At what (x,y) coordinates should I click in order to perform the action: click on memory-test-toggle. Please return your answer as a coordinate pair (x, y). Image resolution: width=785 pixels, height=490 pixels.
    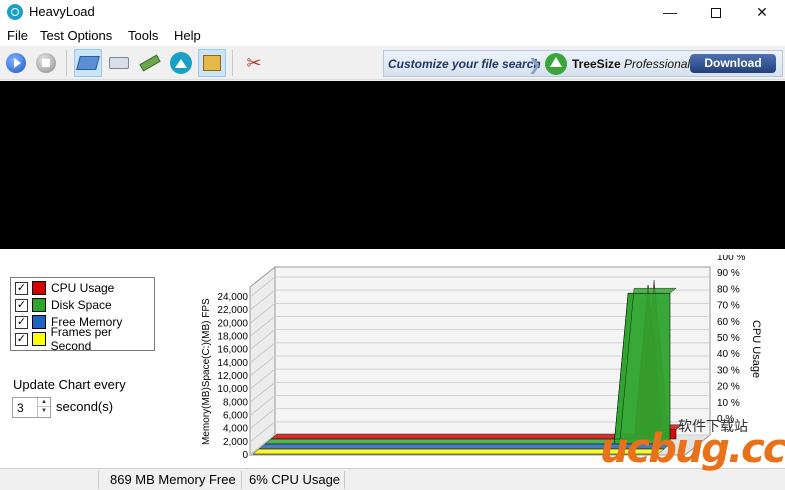
    Looking at the image, I should click on (150, 63).